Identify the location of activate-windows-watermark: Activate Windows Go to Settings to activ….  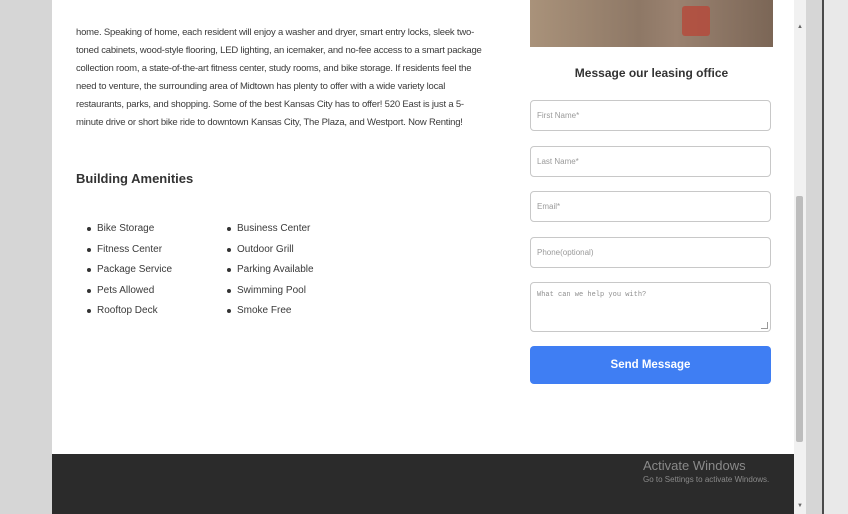
(706, 471).